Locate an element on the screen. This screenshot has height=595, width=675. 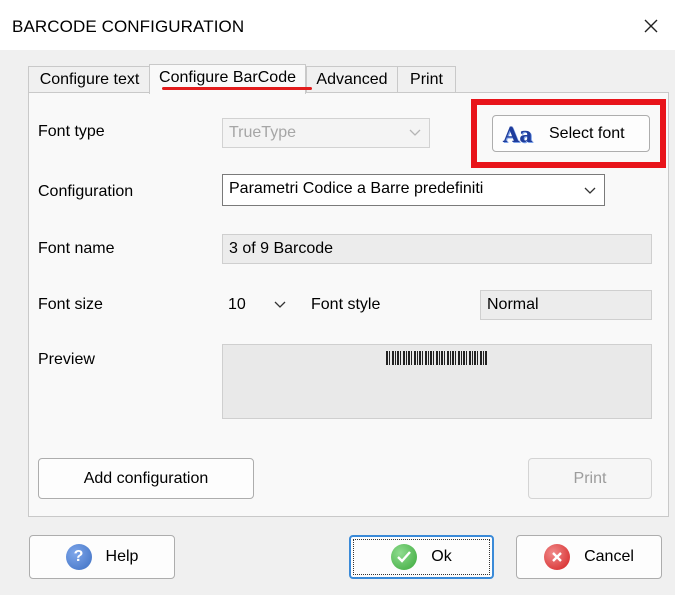
tab-advanced: Advanced is located at coordinates (352, 79).